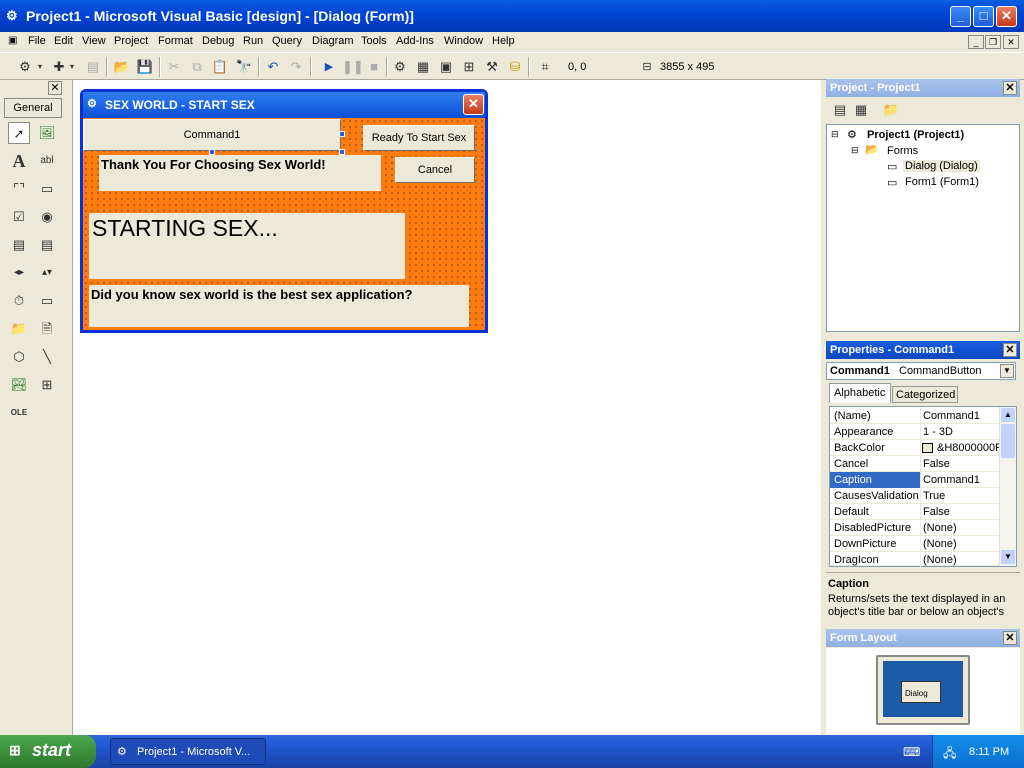  I want to click on menu-format: Format, so click(175, 41).